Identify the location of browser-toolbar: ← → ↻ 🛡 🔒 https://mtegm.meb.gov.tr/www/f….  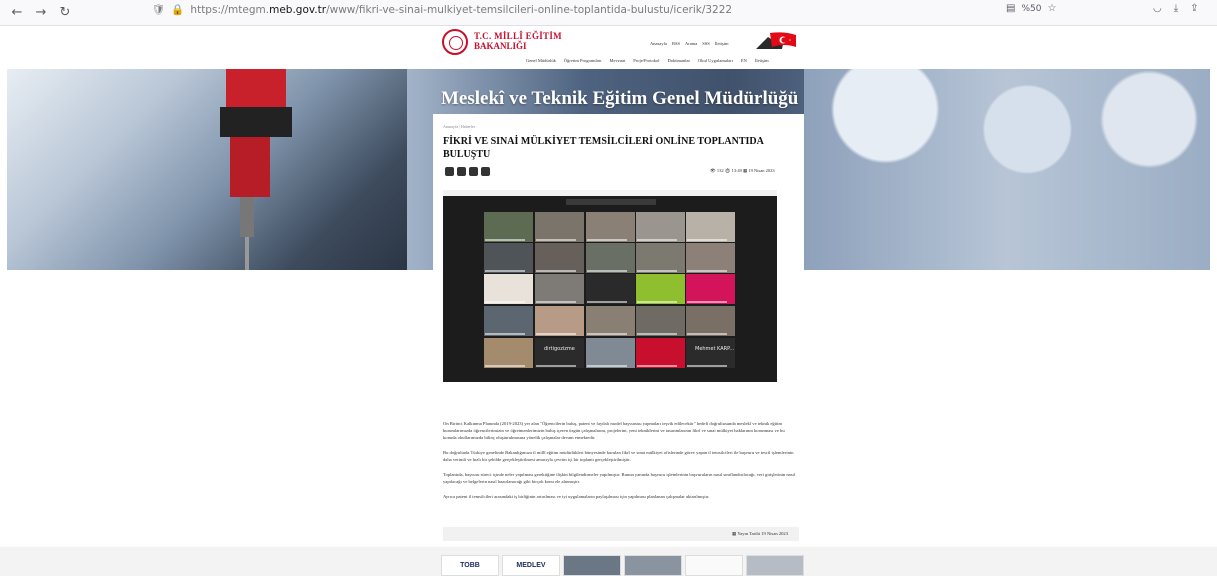
(608, 13).